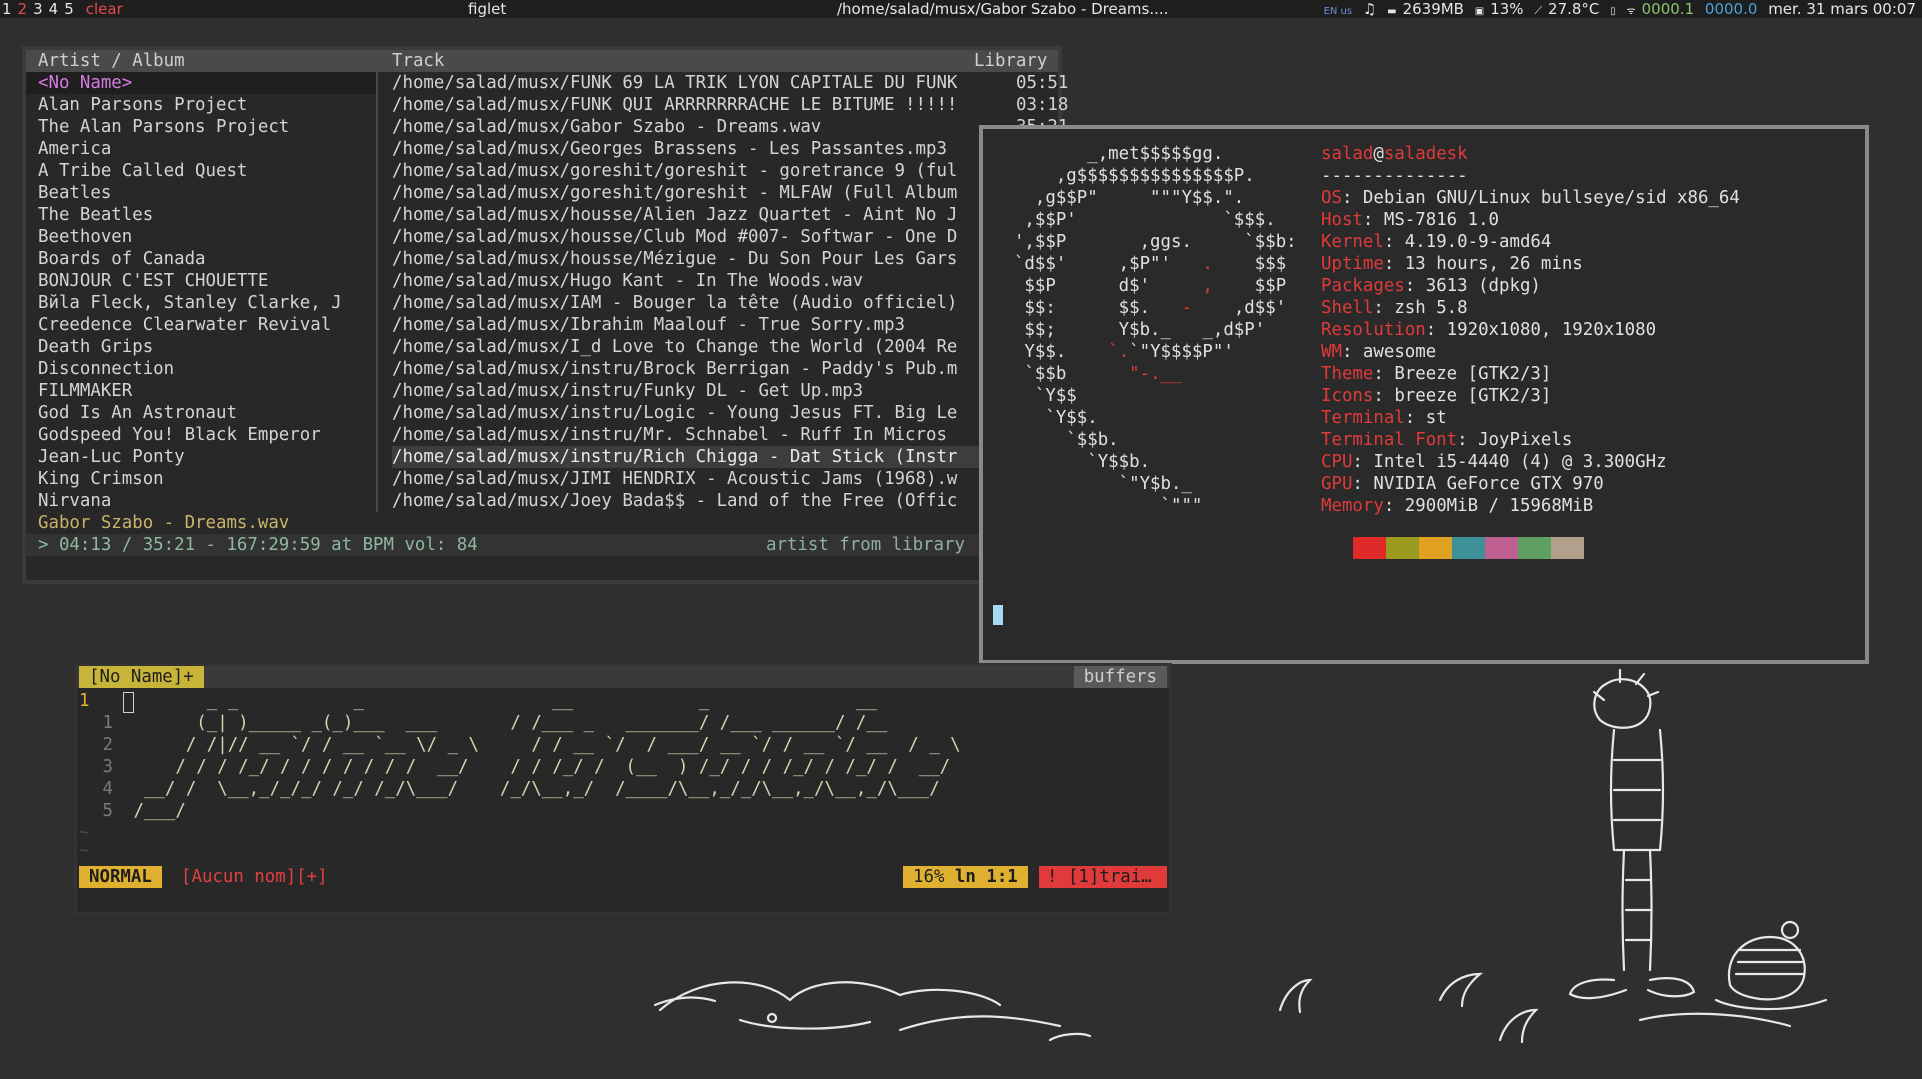  I want to click on terminal-cursor, so click(998, 615).